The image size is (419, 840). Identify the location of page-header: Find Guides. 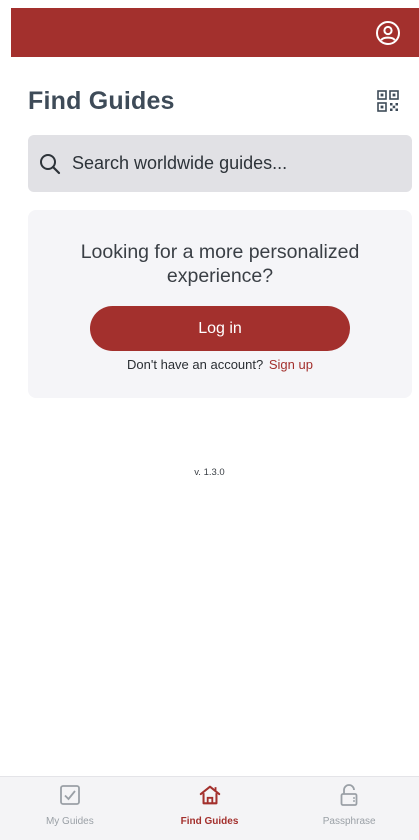
(214, 101).